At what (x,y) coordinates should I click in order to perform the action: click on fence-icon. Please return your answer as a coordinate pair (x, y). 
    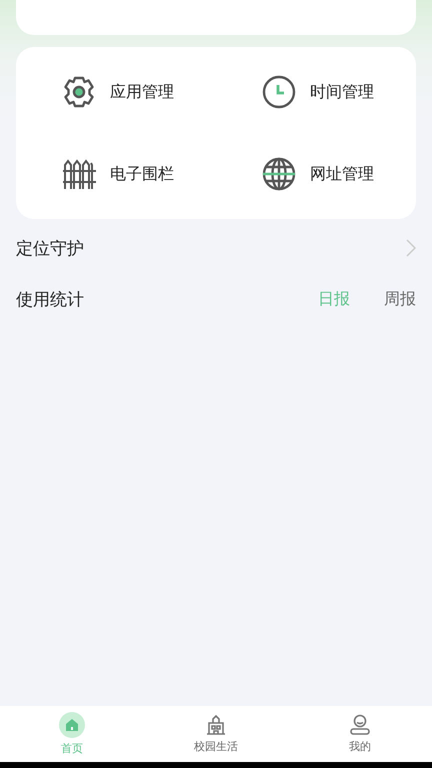
    Looking at the image, I should click on (79, 174).